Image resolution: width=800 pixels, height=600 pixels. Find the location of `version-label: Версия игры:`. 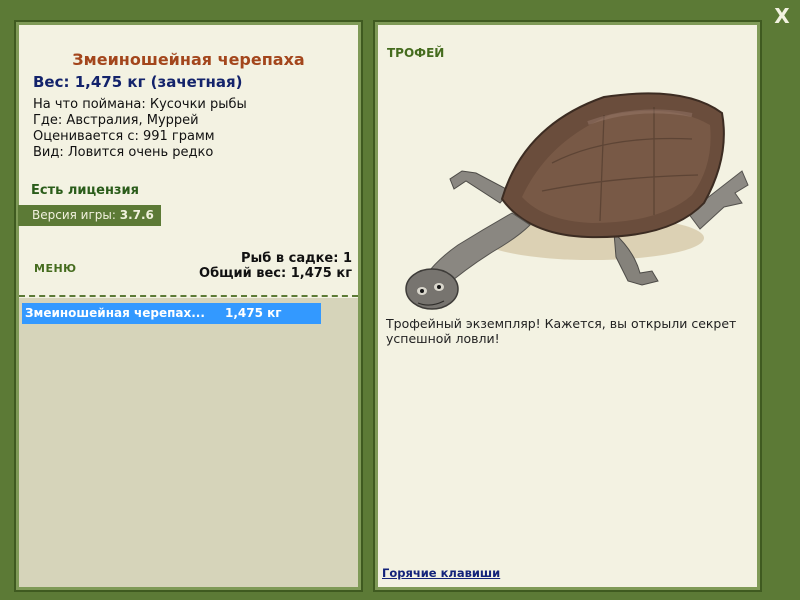

version-label: Версия игры: is located at coordinates (74, 215).